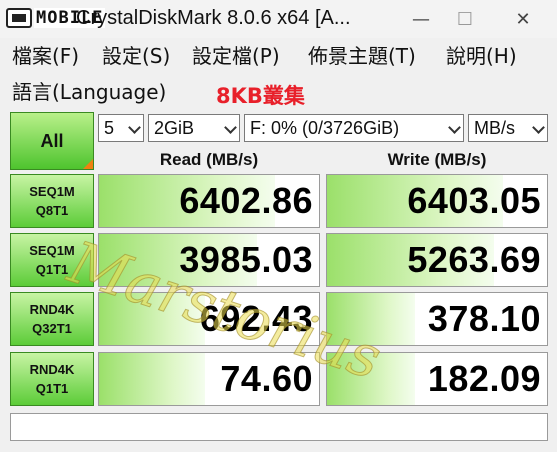 This screenshot has width=557, height=452. What do you see at coordinates (481, 54) in the screenshot?
I see `menu-help: 說明(H)` at bounding box center [481, 54].